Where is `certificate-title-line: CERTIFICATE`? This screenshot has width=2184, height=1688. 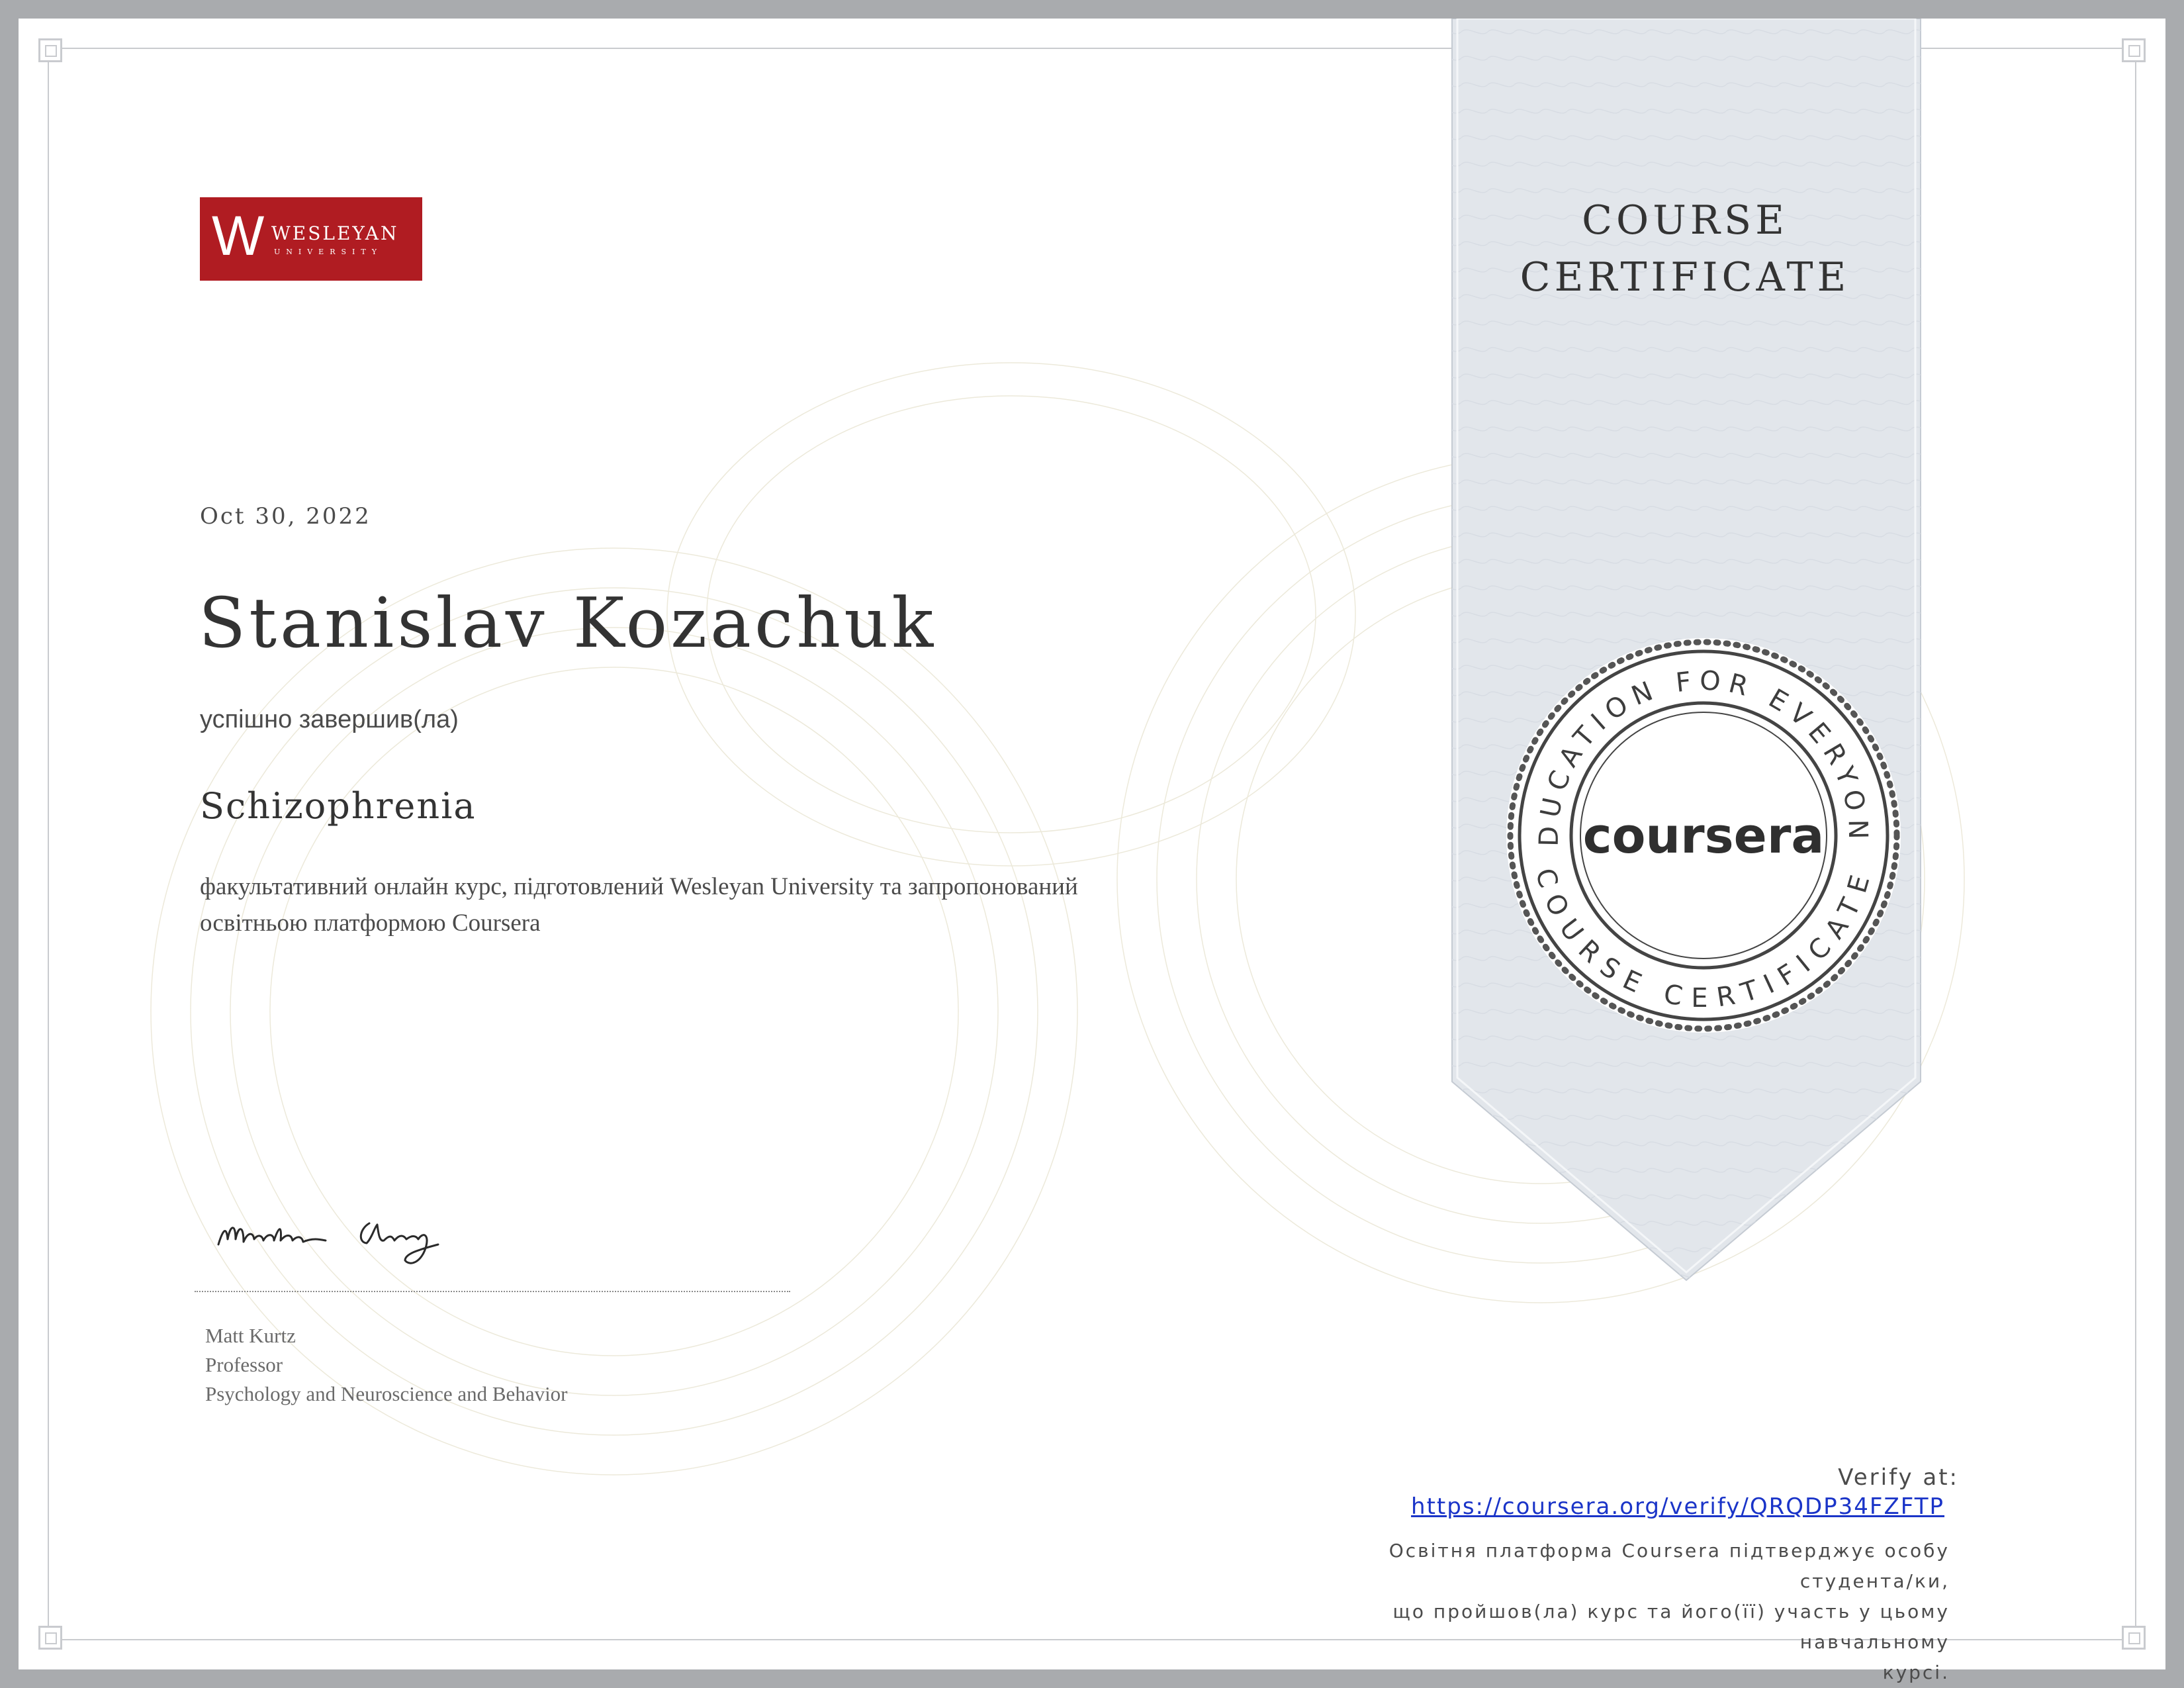 certificate-title-line: CERTIFICATE is located at coordinates (1685, 277).